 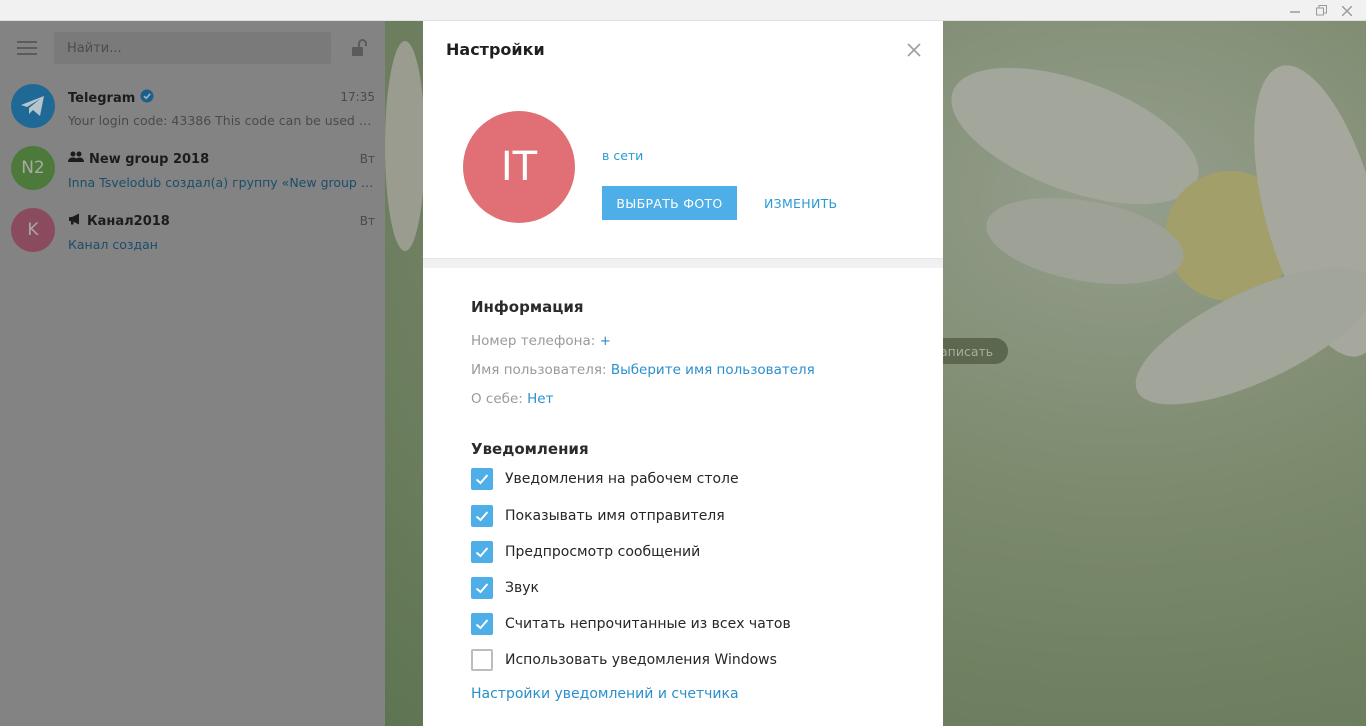 I want to click on avatar: K, so click(x=33, y=230).